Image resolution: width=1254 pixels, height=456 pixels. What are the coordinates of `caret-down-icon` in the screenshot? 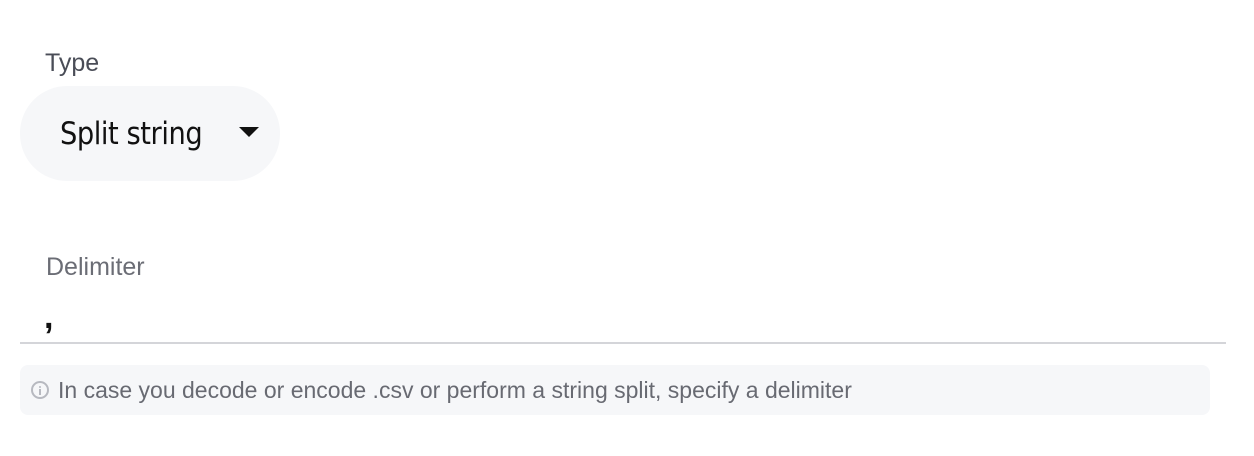 It's located at (249, 132).